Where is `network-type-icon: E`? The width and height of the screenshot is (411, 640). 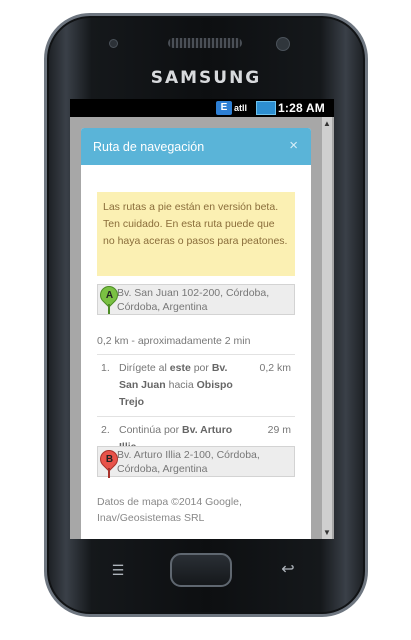
network-type-icon: E is located at coordinates (224, 108).